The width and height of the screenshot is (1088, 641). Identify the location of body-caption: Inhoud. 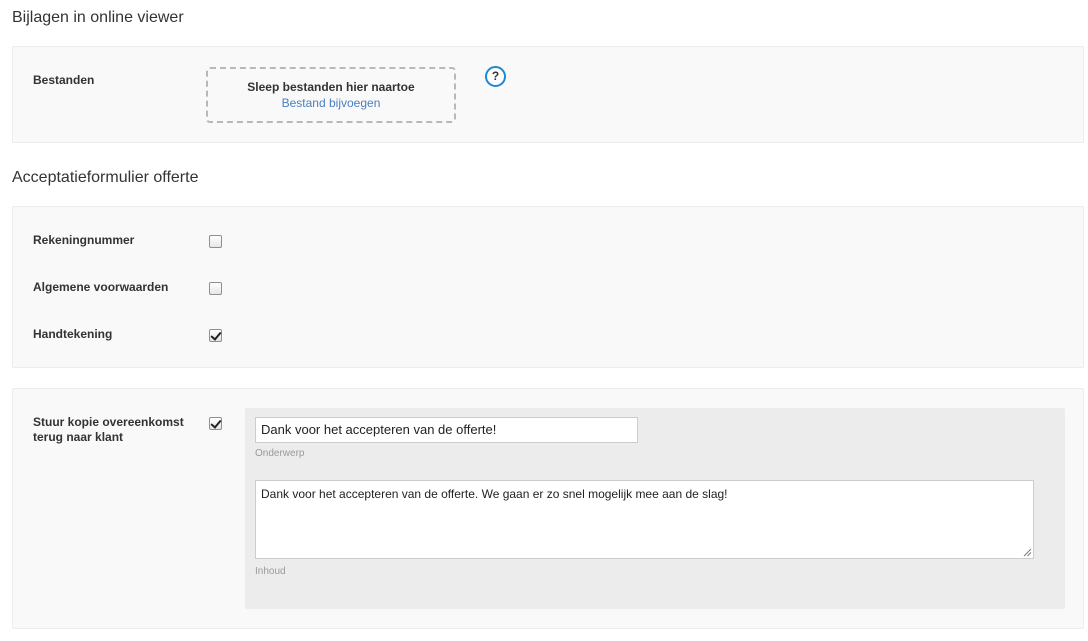
(270, 571).